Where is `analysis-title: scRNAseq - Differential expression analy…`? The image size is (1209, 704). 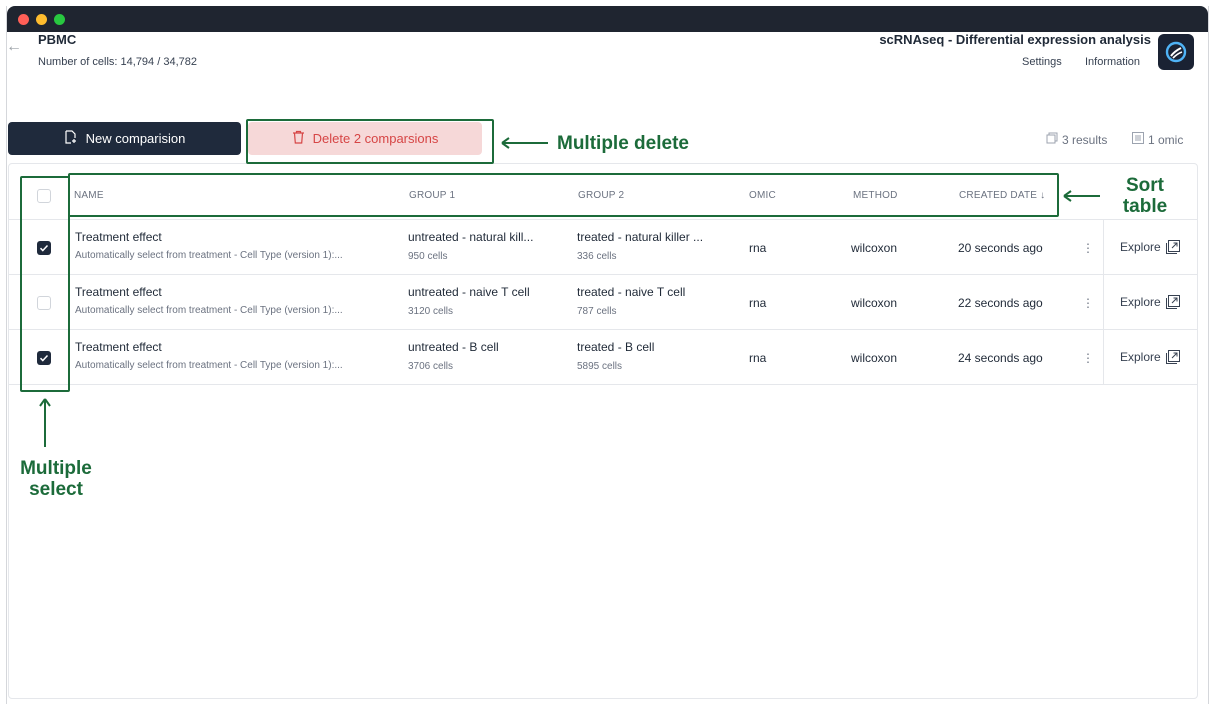 analysis-title: scRNAseq - Differential expression analy… is located at coordinates (1015, 39).